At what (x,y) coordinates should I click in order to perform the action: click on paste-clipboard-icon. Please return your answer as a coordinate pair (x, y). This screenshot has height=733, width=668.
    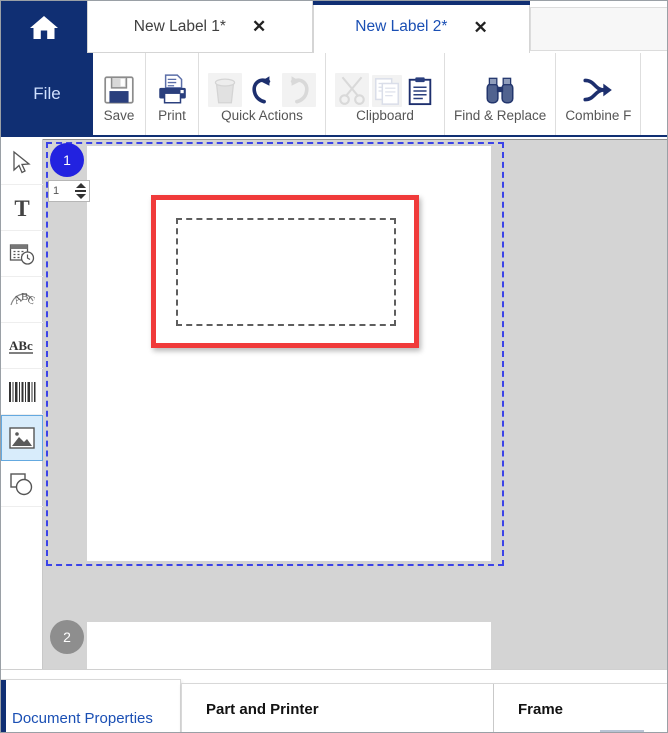
    Looking at the image, I should click on (420, 91).